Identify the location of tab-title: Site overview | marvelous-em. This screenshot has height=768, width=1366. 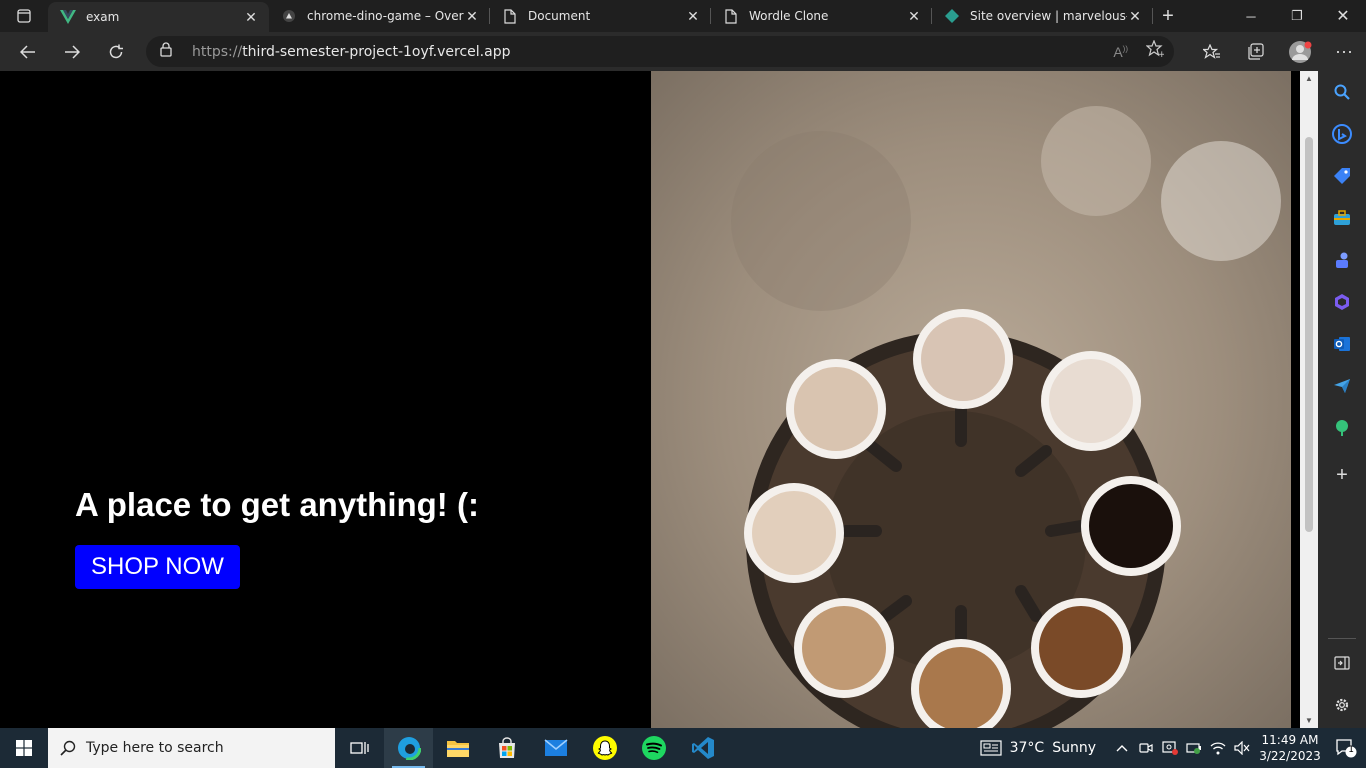
(1048, 16).